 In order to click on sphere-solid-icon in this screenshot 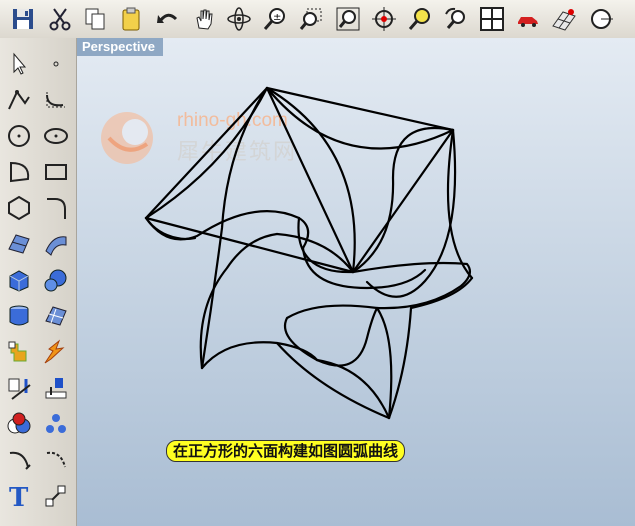, I will do `click(56, 280)`.